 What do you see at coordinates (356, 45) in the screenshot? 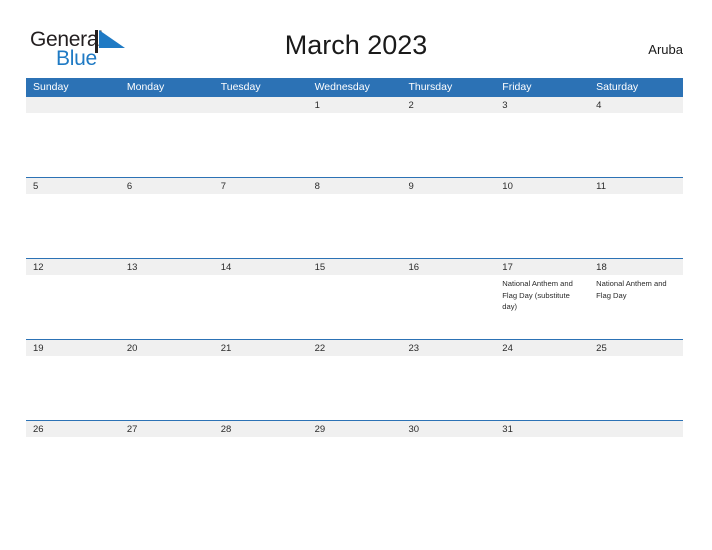
I see `page-title: March 2023` at bounding box center [356, 45].